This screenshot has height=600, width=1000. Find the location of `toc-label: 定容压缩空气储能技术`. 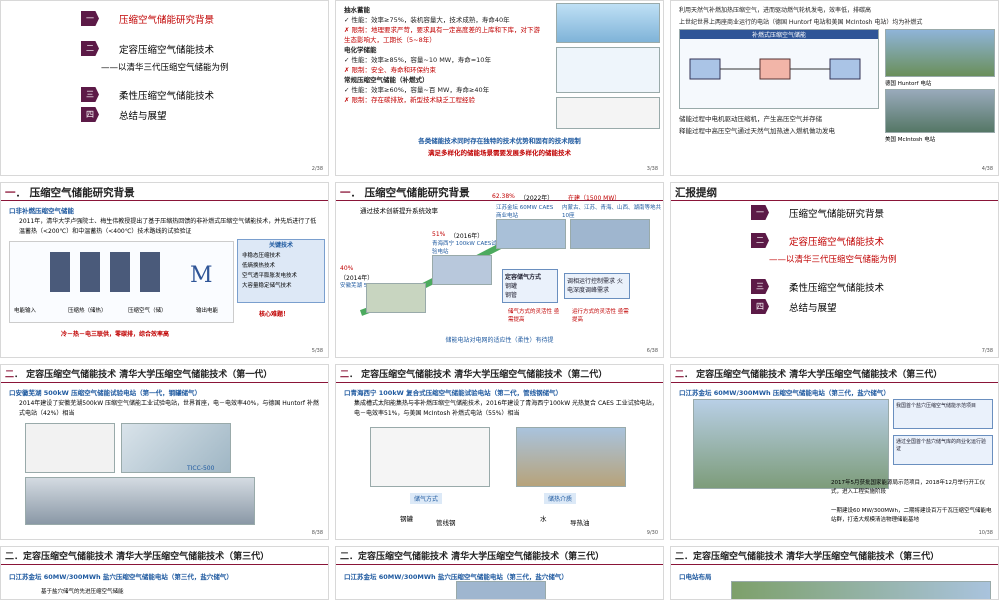

toc-label: 定容压缩空气储能技术 is located at coordinates (167, 50).